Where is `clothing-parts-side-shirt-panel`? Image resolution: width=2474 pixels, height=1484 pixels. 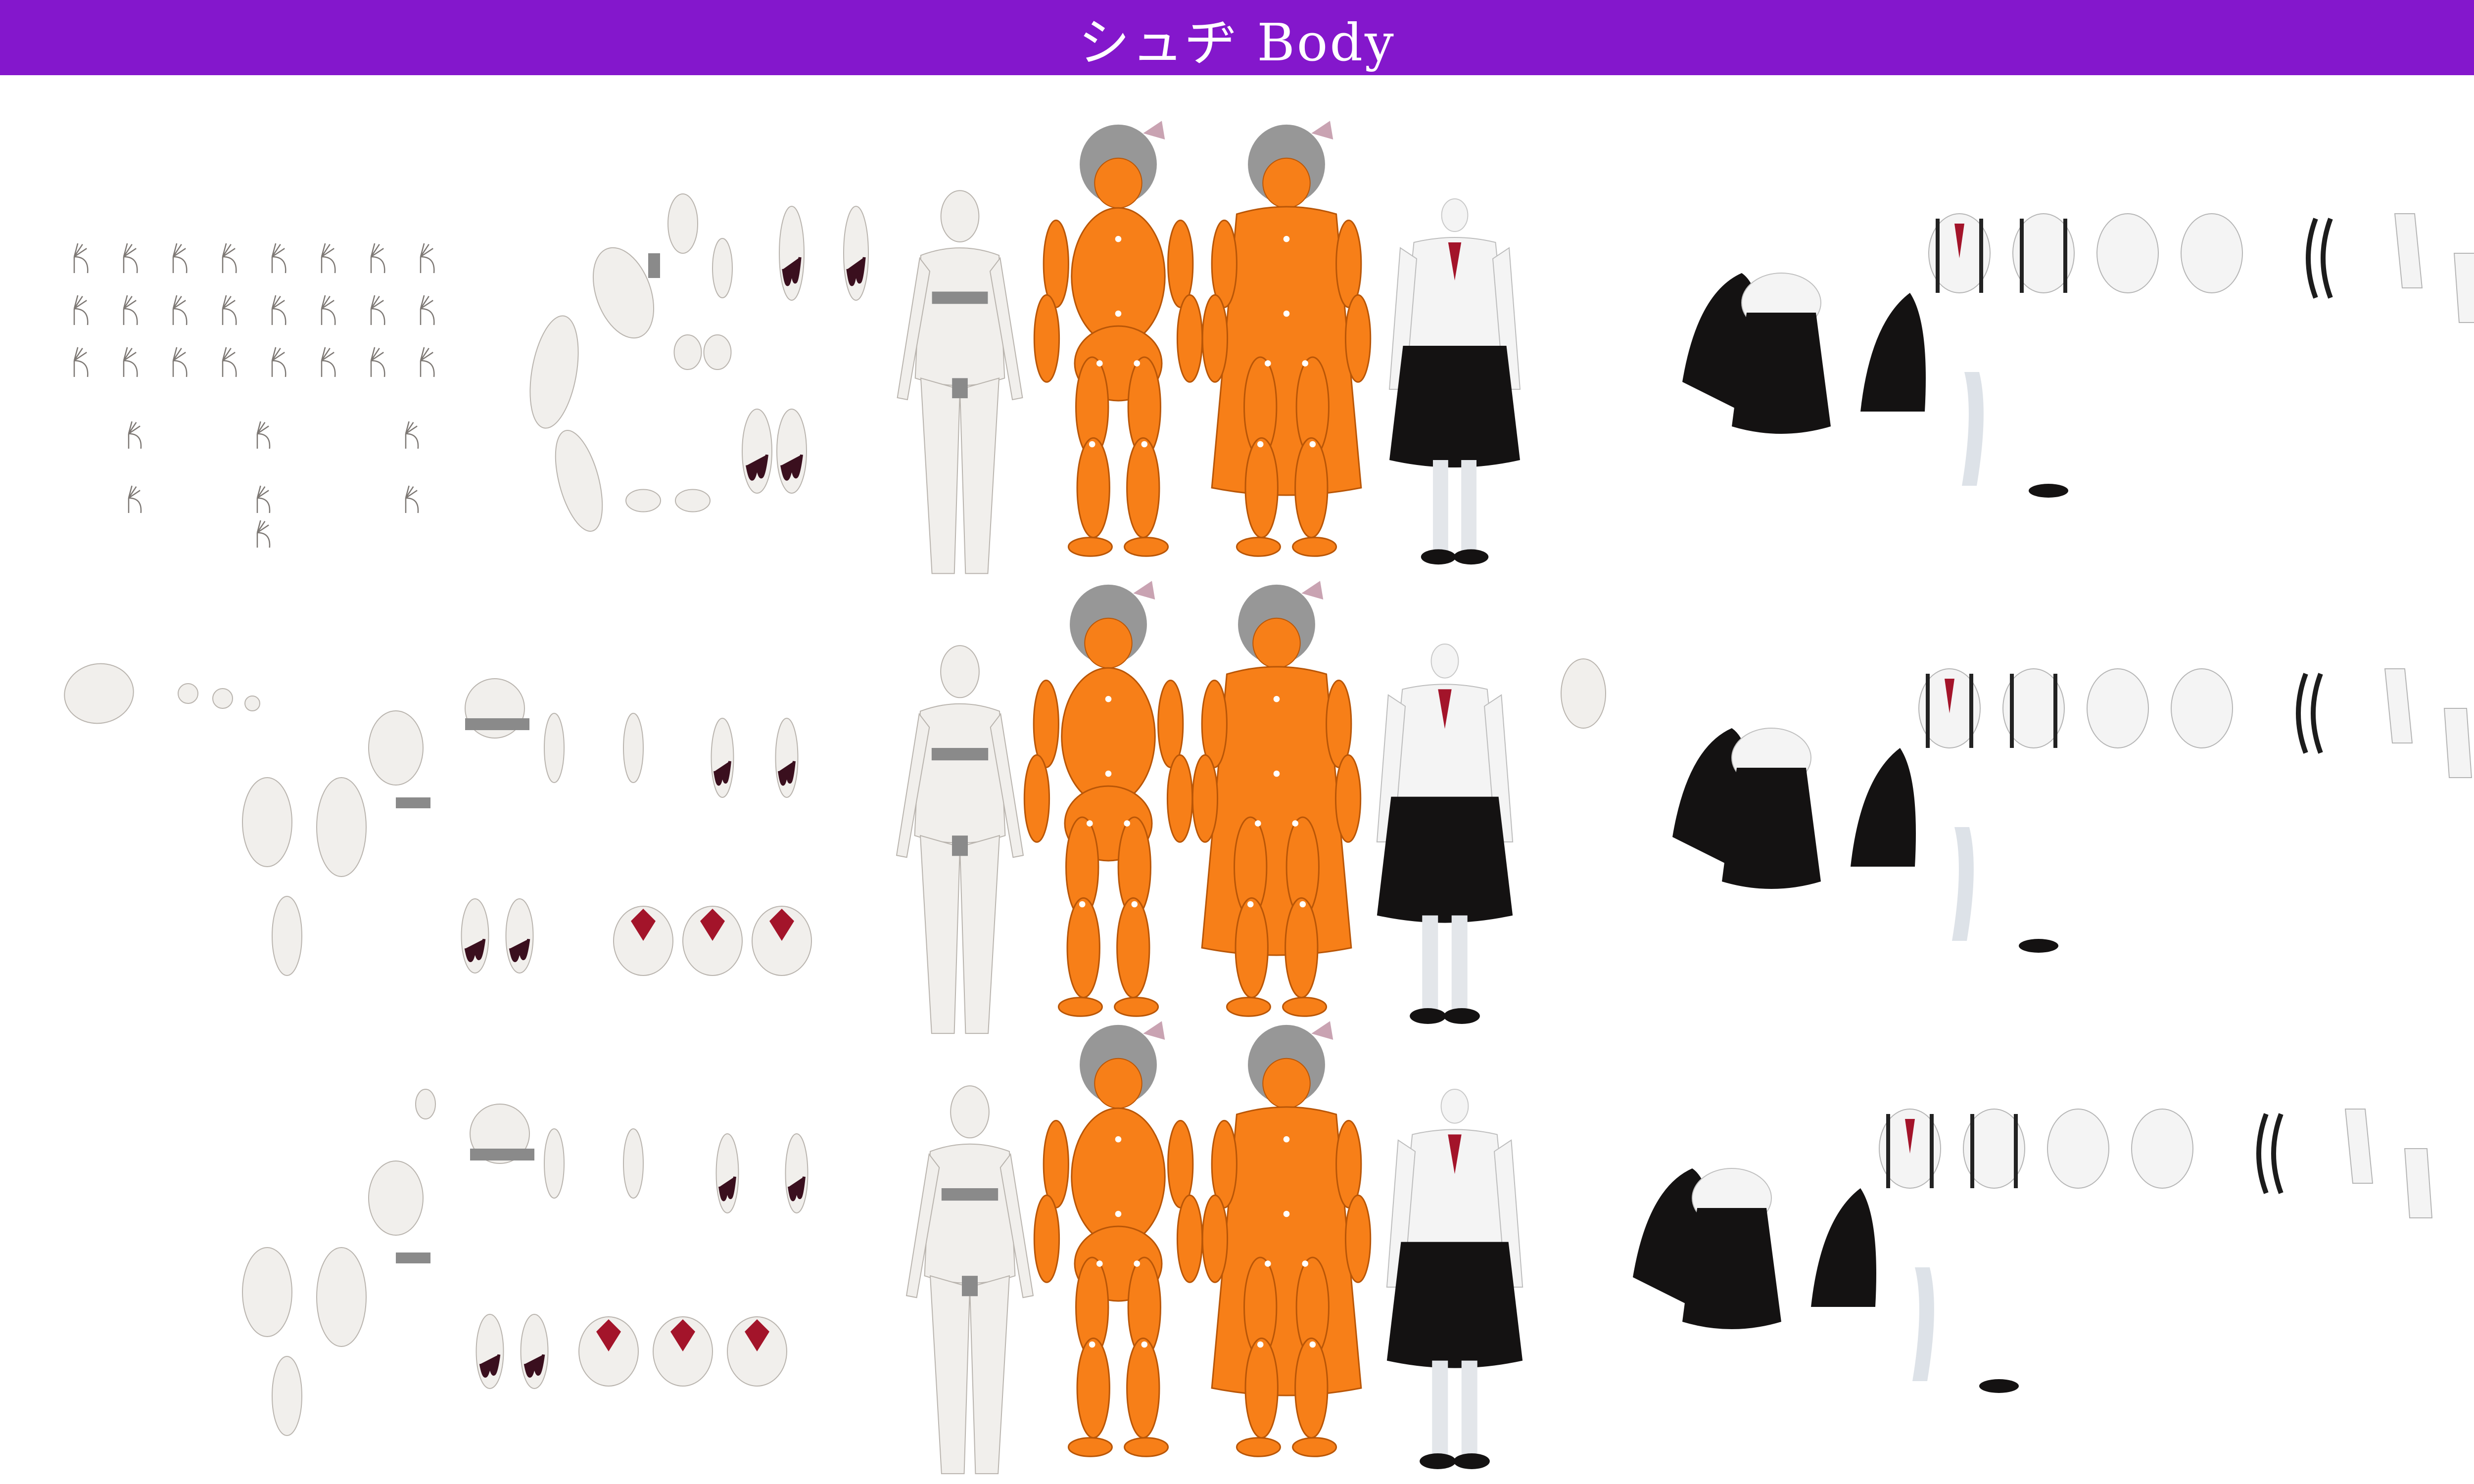
clothing-parts-side-shirt-panel is located at coordinates (2212, 253).